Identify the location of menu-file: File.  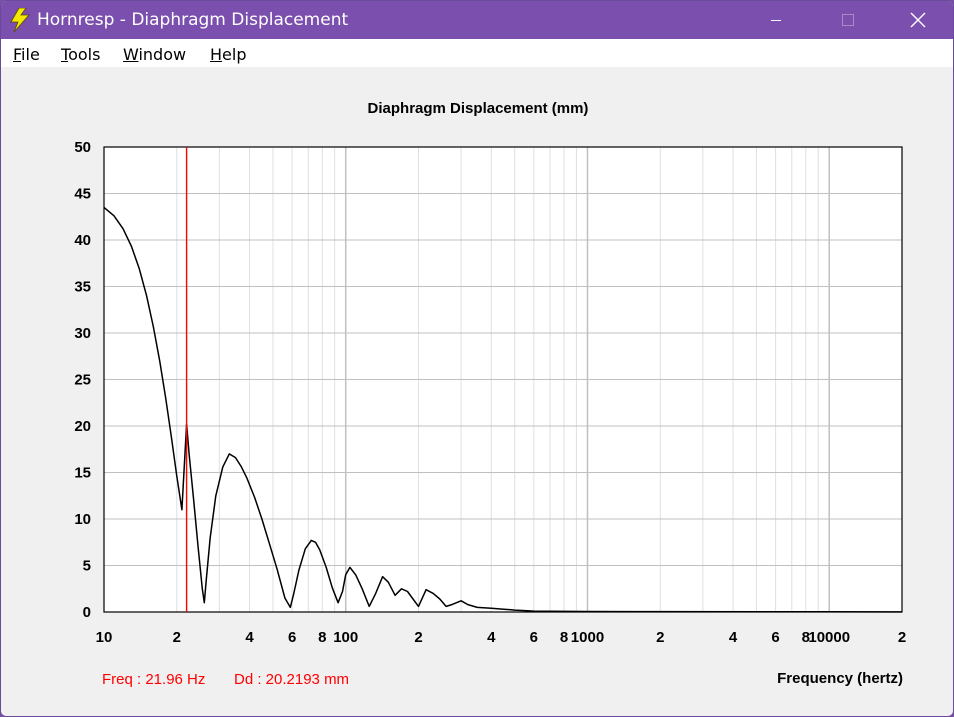
(26, 54).